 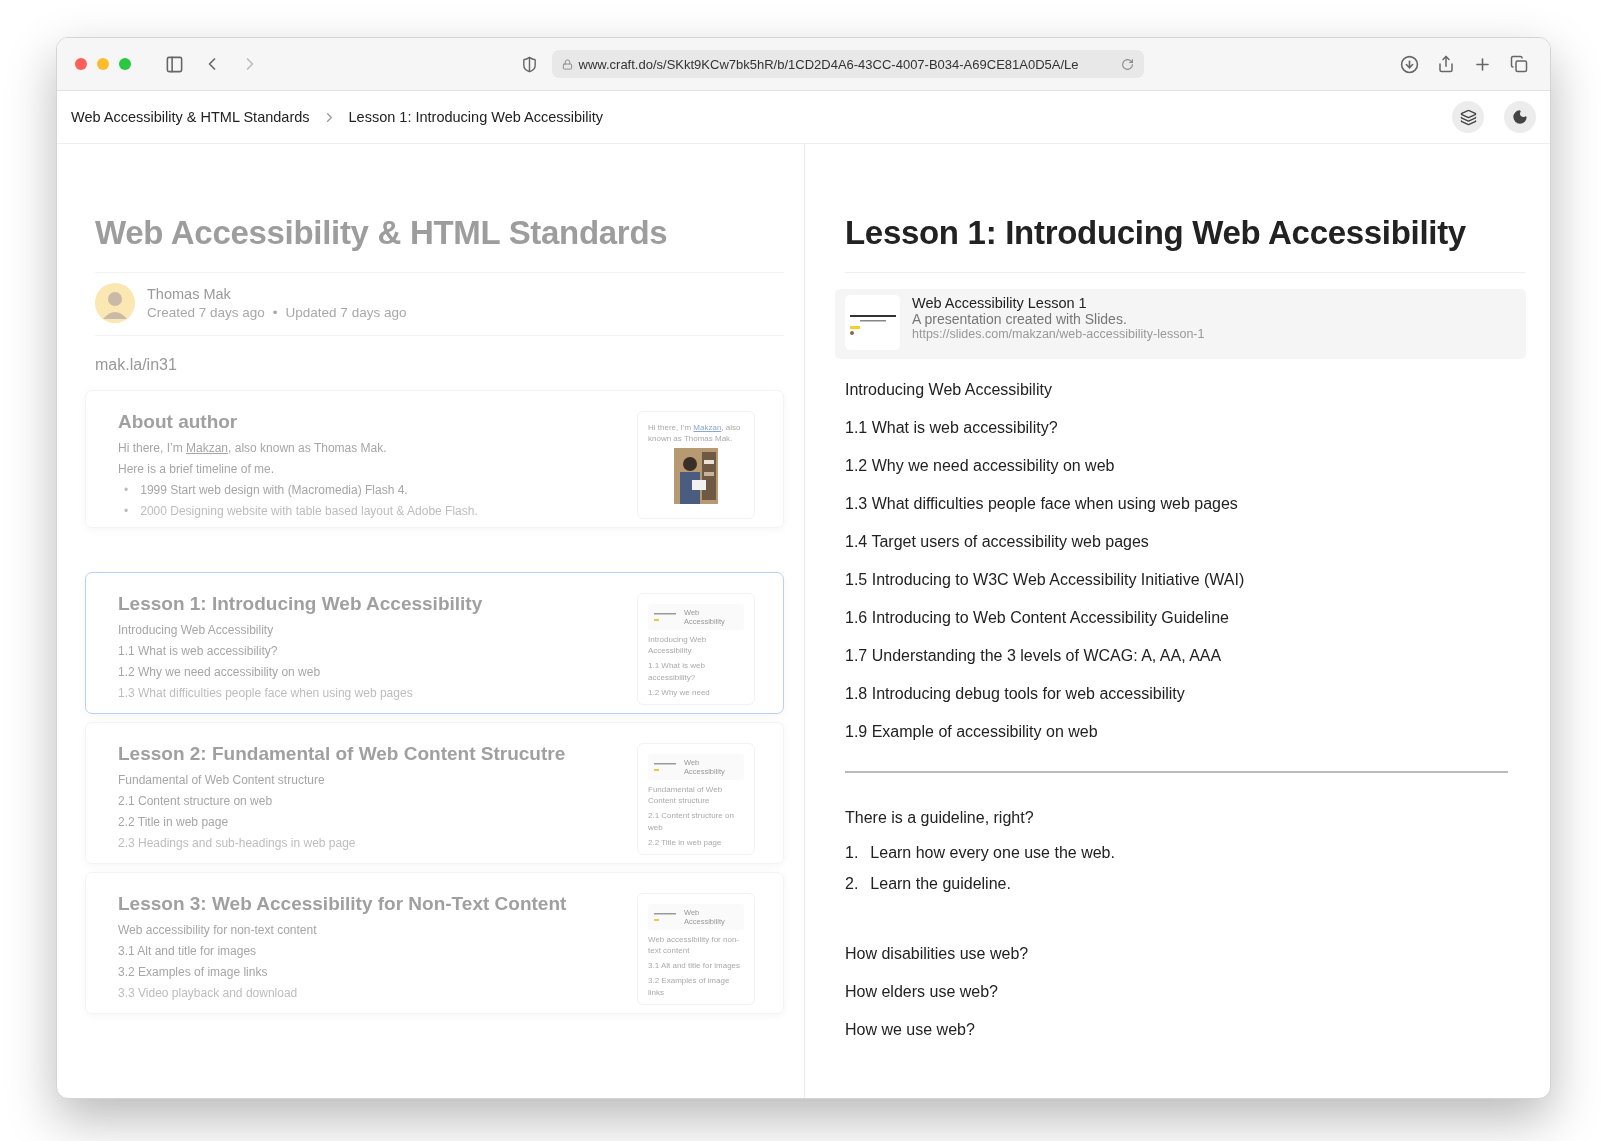 I want to click on paragraph: How disabilities use web?, so click(x=937, y=954).